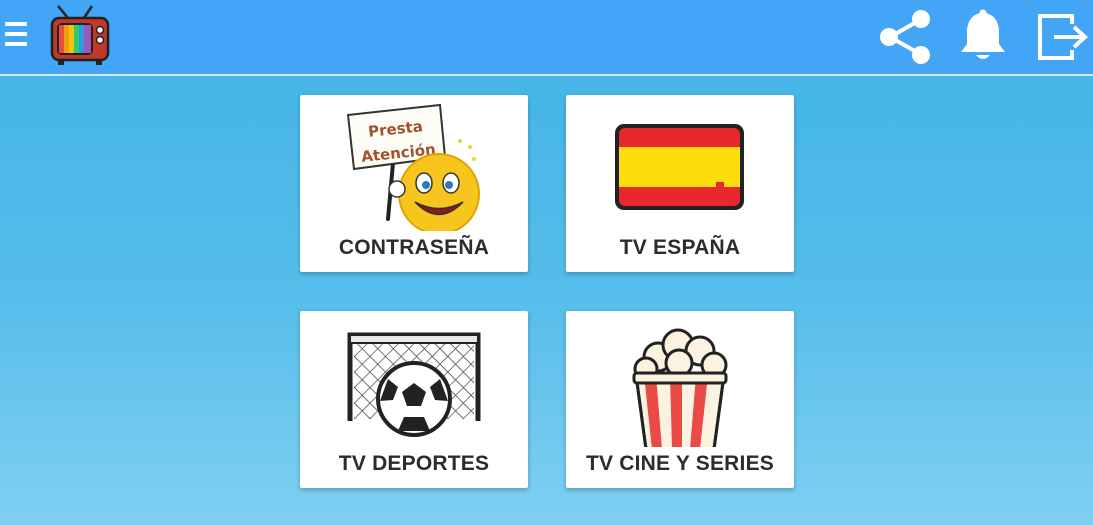 The image size is (1093, 525). What do you see at coordinates (905, 37) in the screenshot?
I see `share-icon` at bounding box center [905, 37].